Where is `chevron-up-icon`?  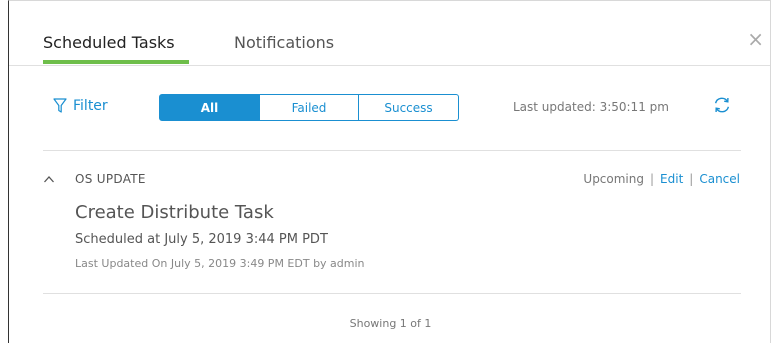 chevron-up-icon is located at coordinates (49, 179).